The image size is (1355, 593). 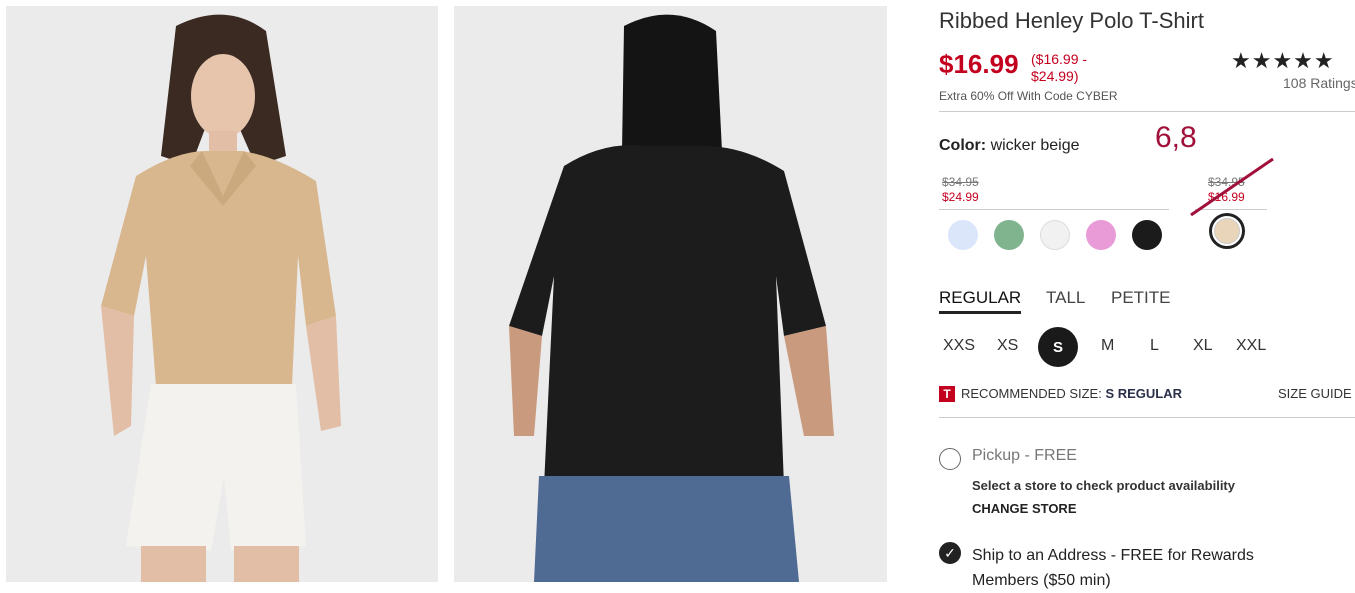 What do you see at coordinates (1283, 61) in the screenshot?
I see `rating-stars: ★★★★★` at bounding box center [1283, 61].